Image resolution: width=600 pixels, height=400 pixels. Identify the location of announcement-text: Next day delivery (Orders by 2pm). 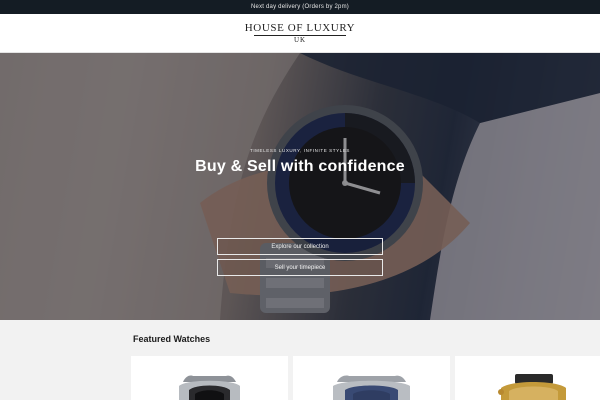
(300, 7).